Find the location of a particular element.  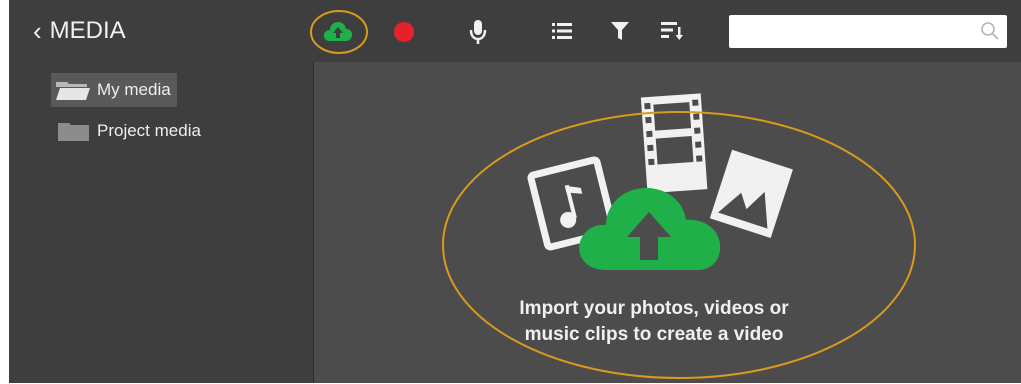

sidebar-item-my-media: My media is located at coordinates (114, 90).